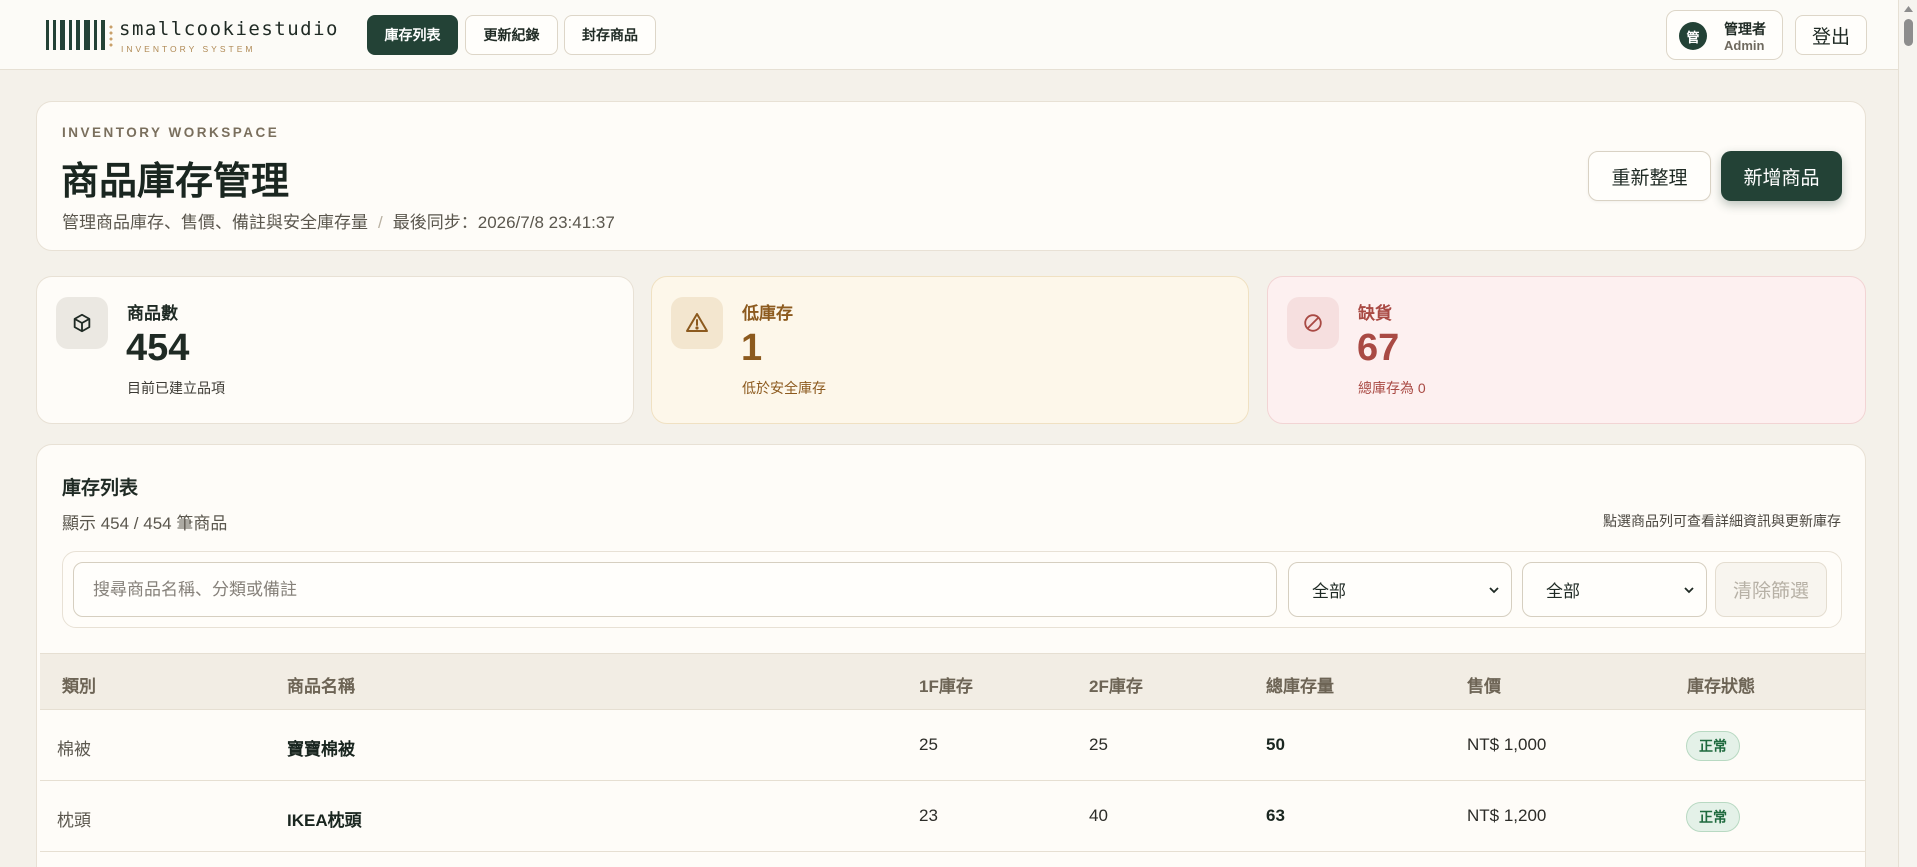 This screenshot has height=867, width=1917. What do you see at coordinates (1484, 684) in the screenshot?
I see `column-header-price: 售價` at bounding box center [1484, 684].